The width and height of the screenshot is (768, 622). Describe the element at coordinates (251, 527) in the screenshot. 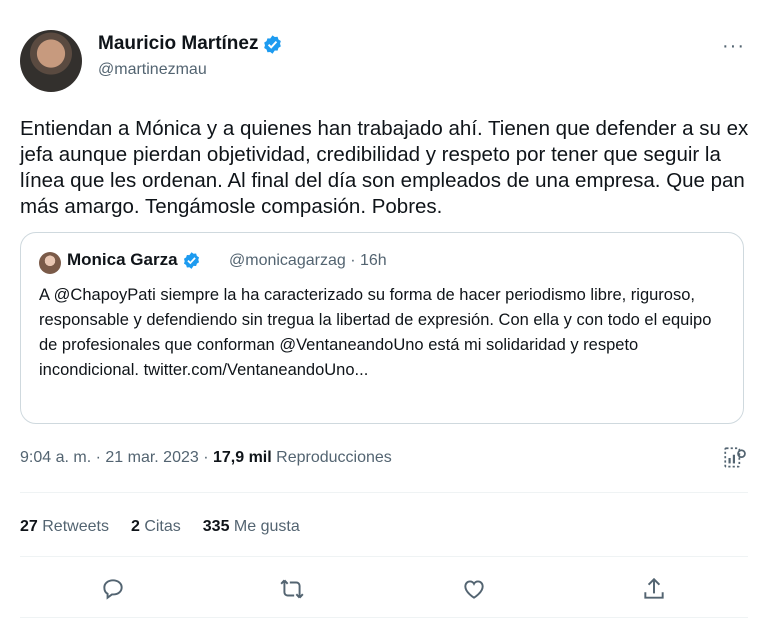

I see `likes-stat: 335 Me gusta` at that location.